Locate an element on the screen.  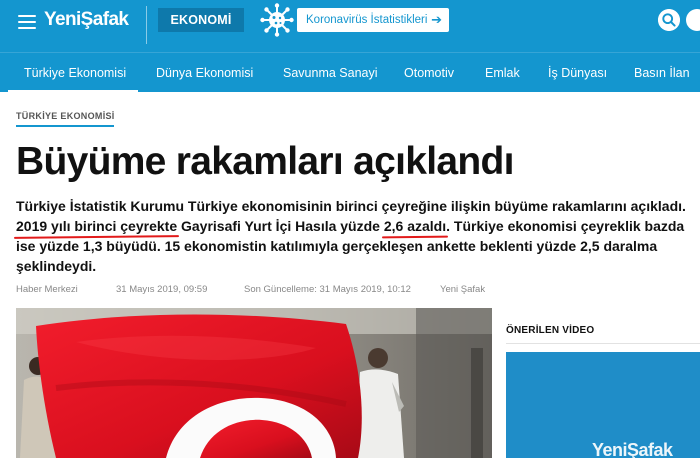
category-underline is located at coordinates (65, 126).